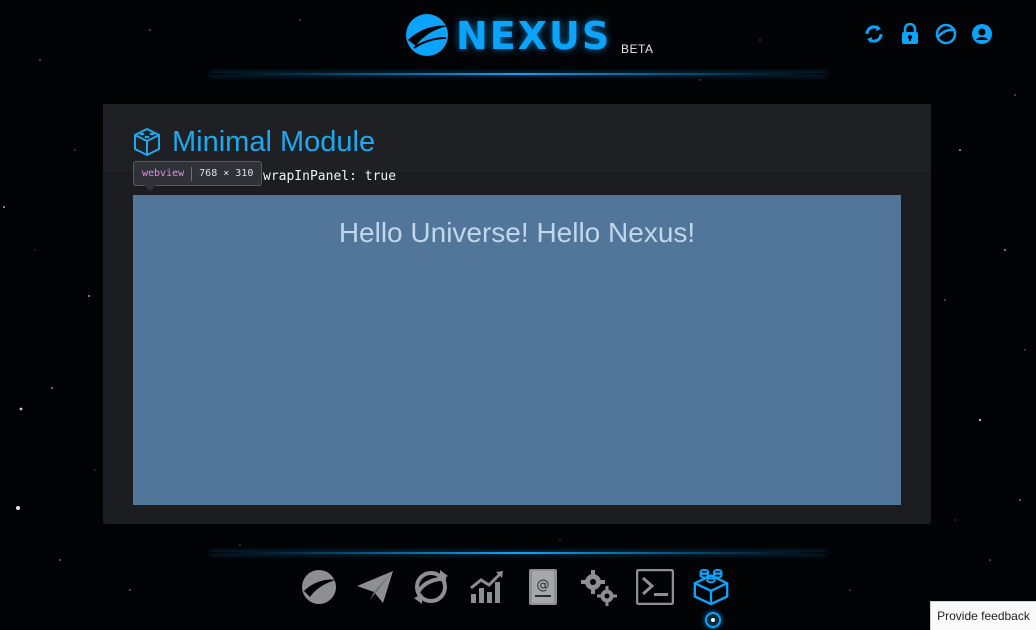 The image size is (1036, 630). What do you see at coordinates (982, 34) in the screenshot?
I see `user-icon` at bounding box center [982, 34].